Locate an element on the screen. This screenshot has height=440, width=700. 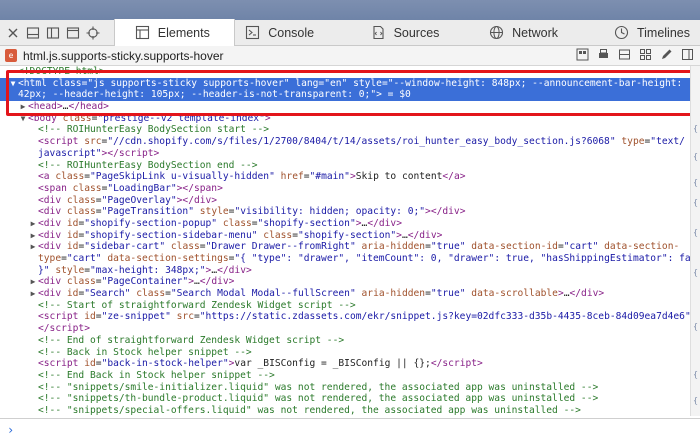
breadcrumb: html.js.supports-sticky.supports-hover is located at coordinates (123, 56).